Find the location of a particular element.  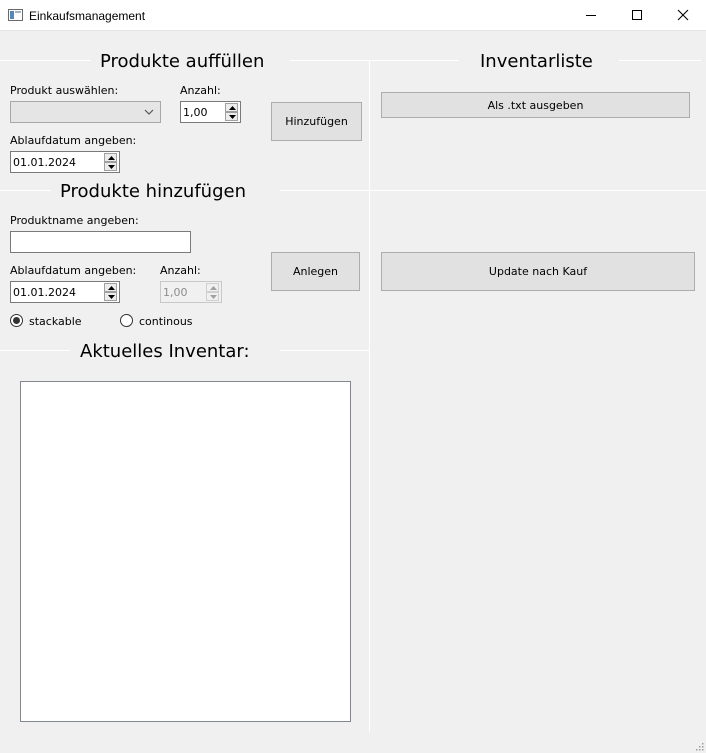

product-select-label: Produkt auswählen: is located at coordinates (64, 90).